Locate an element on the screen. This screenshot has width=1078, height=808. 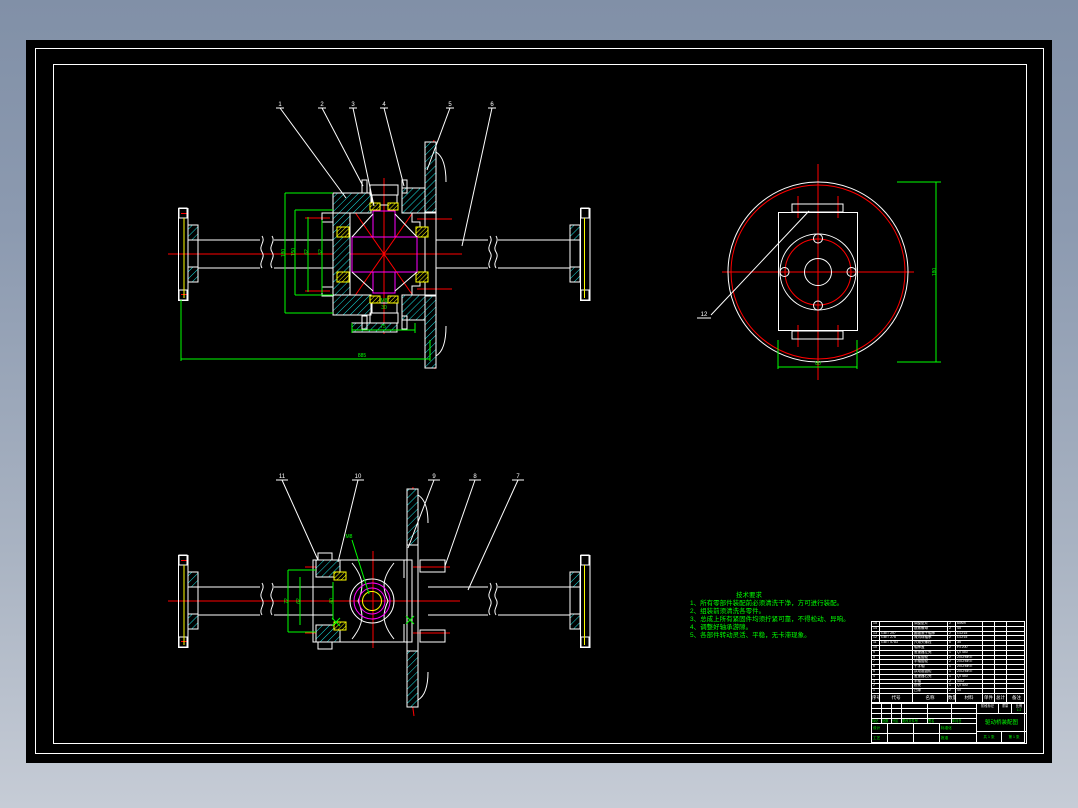
bom-cell: GB/T 276 is located at coordinates (896, 638).